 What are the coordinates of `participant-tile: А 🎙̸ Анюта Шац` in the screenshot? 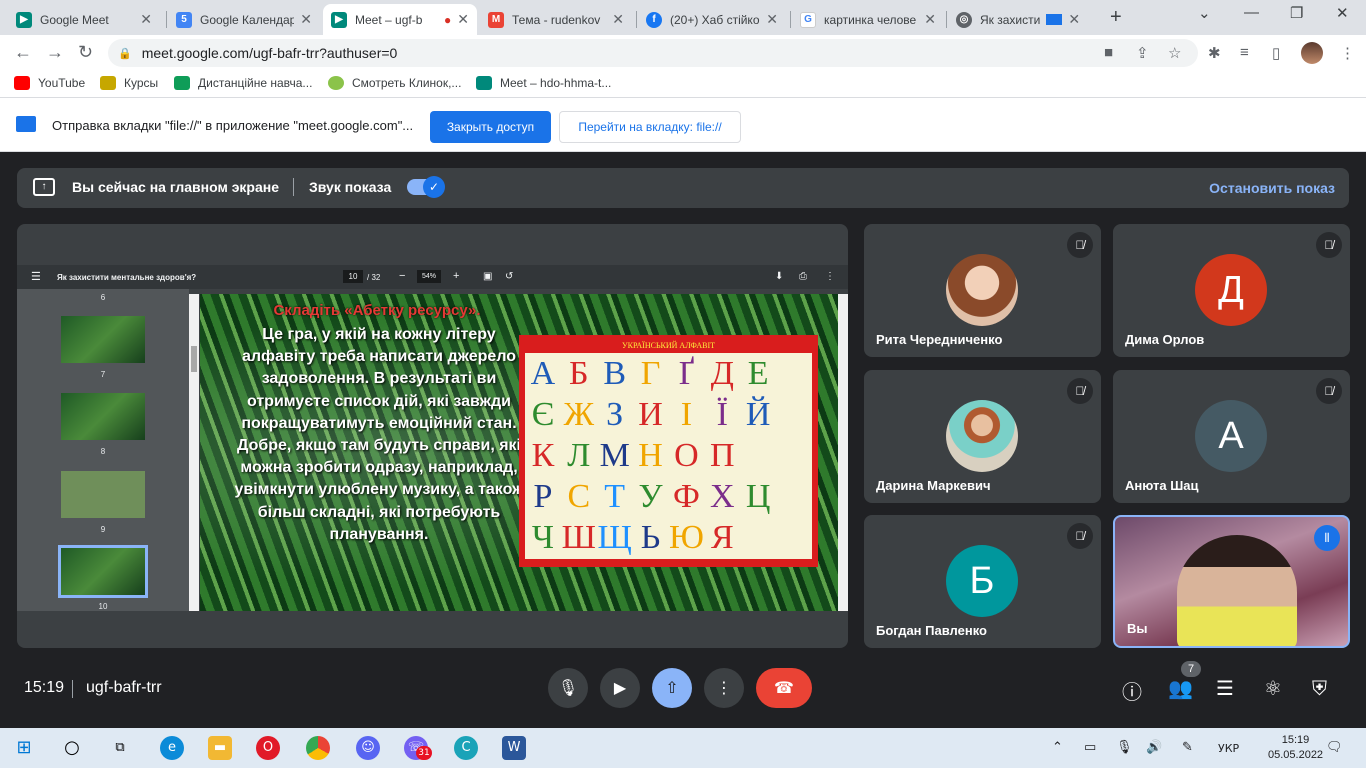 It's located at (1231, 436).